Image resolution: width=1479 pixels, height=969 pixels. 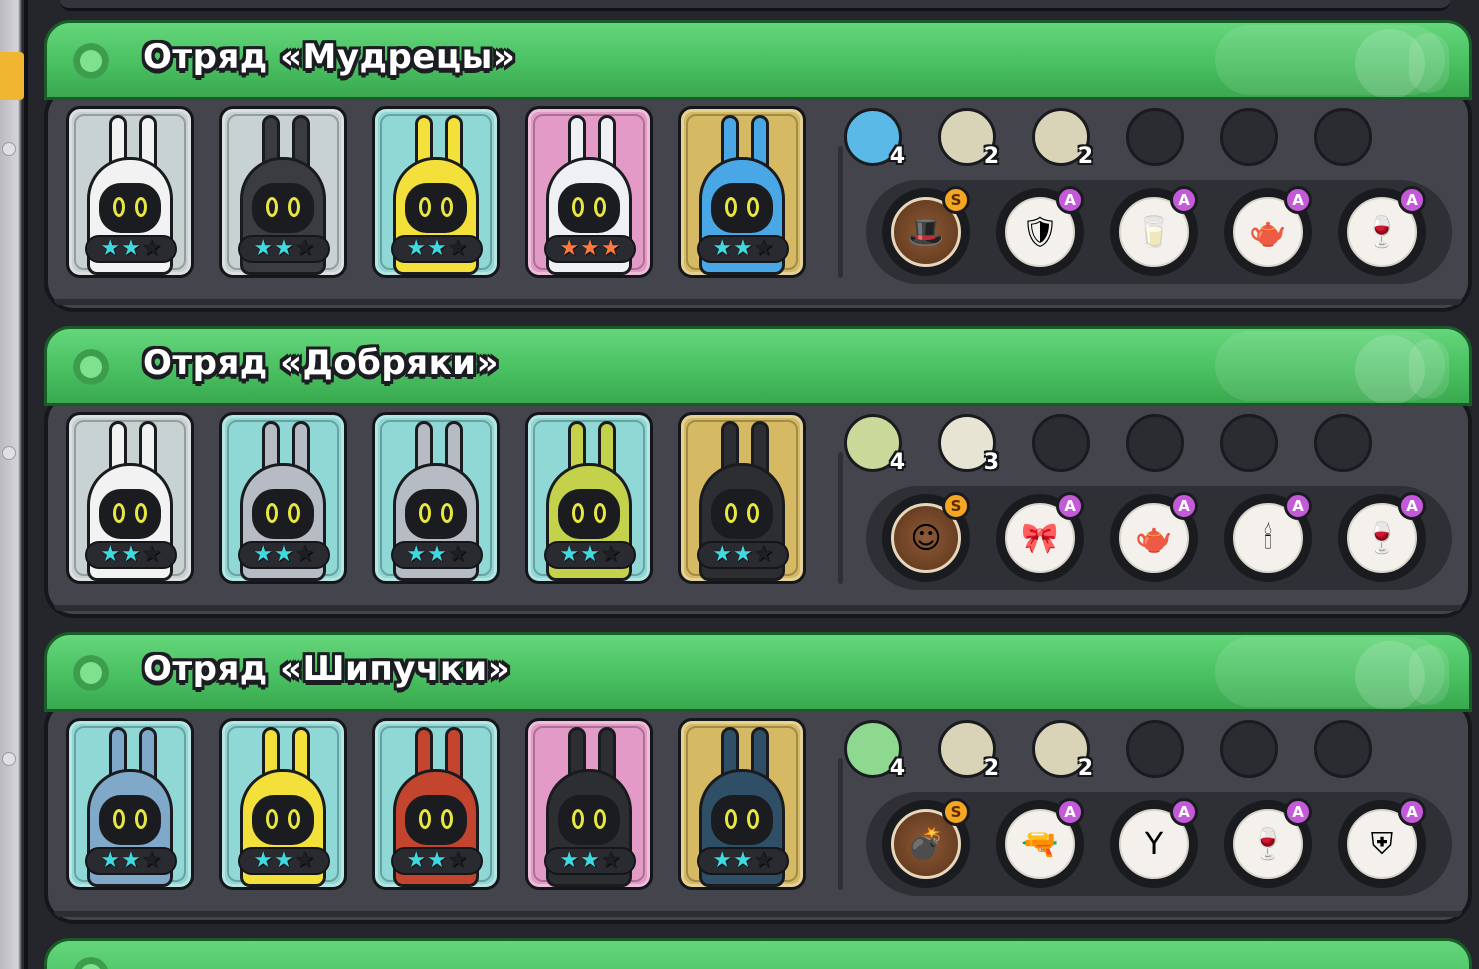 I want to click on item-slot: 🎩 S, so click(x=926, y=231).